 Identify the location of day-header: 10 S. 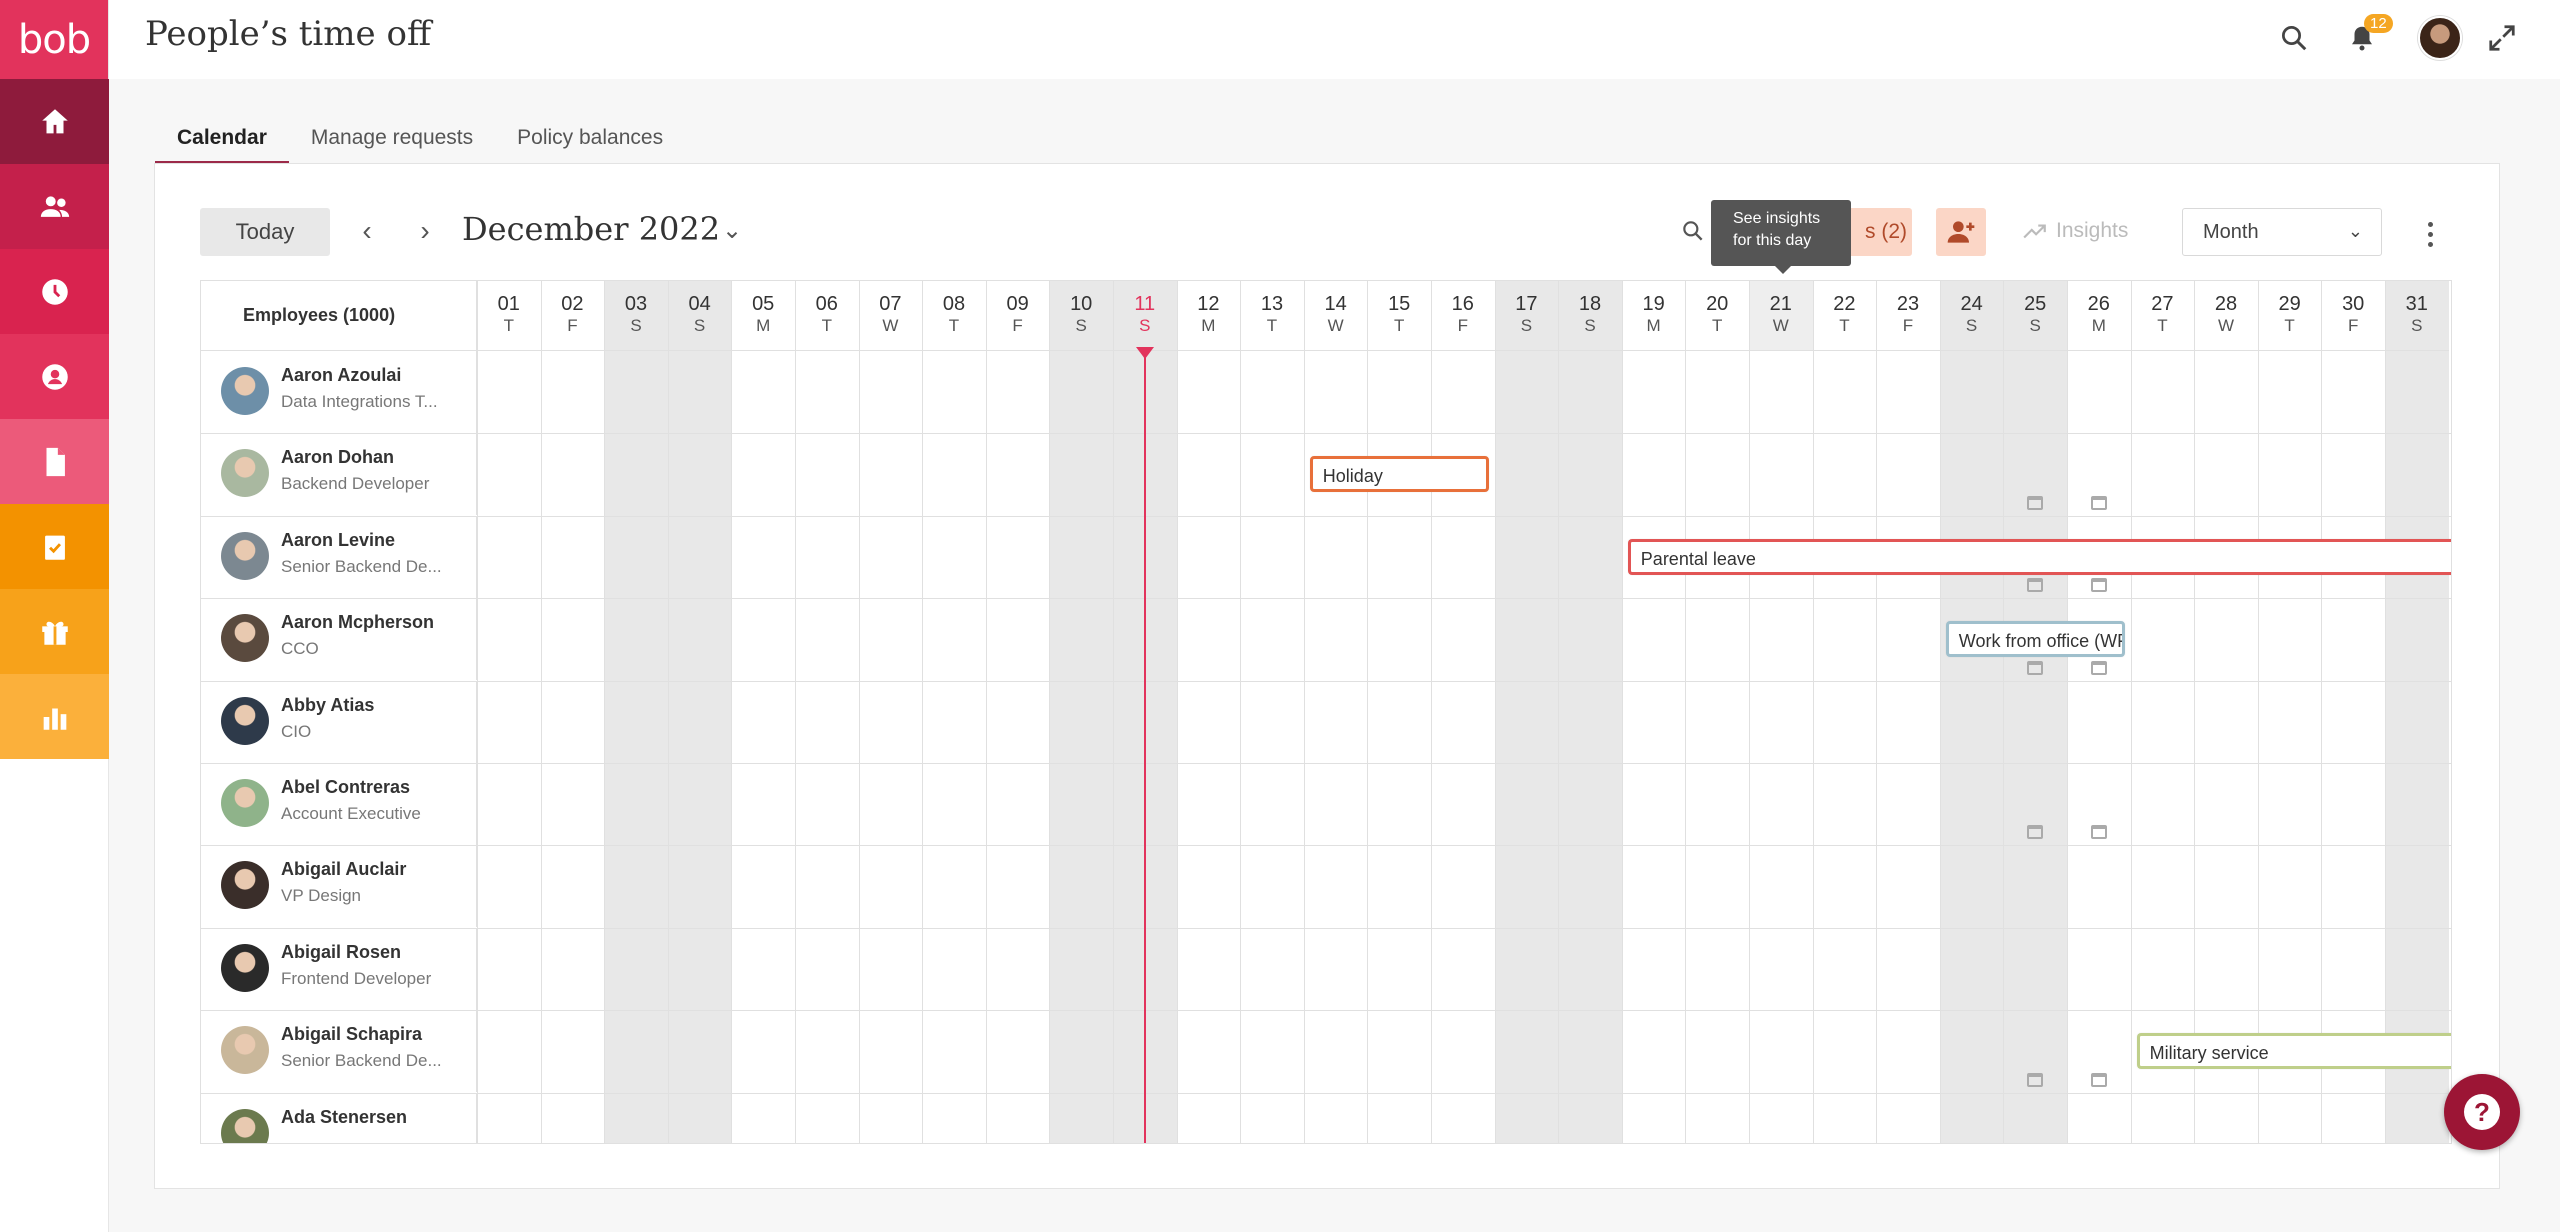
(1081, 316).